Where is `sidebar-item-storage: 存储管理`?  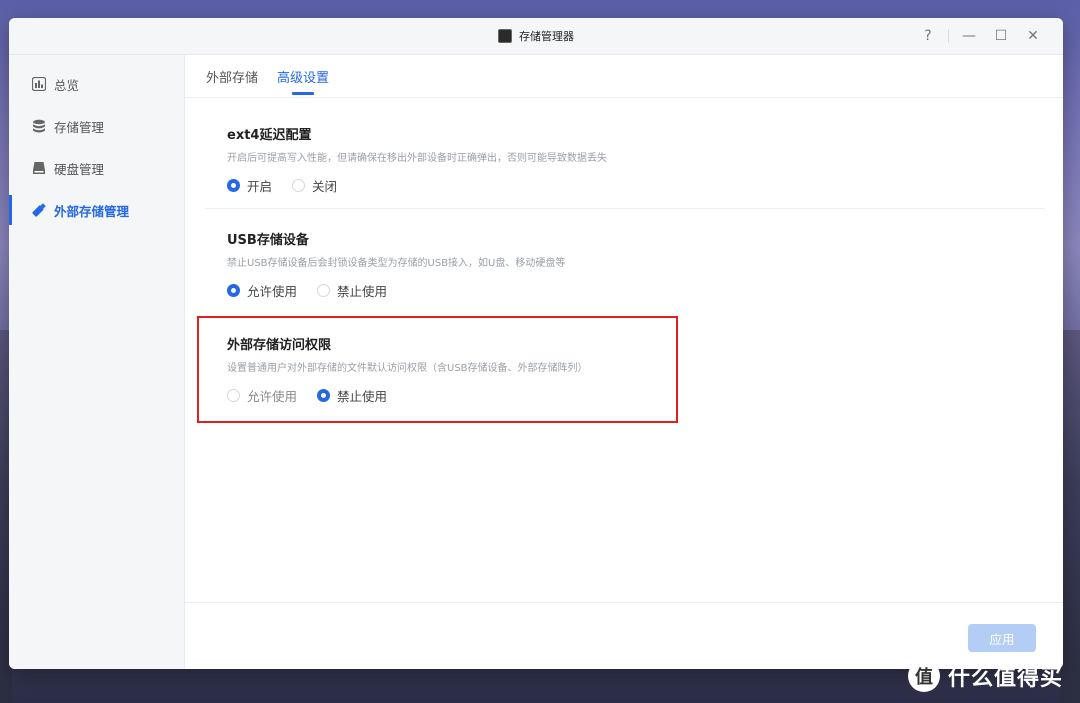
sidebar-item-storage: 存储管理 is located at coordinates (96, 126).